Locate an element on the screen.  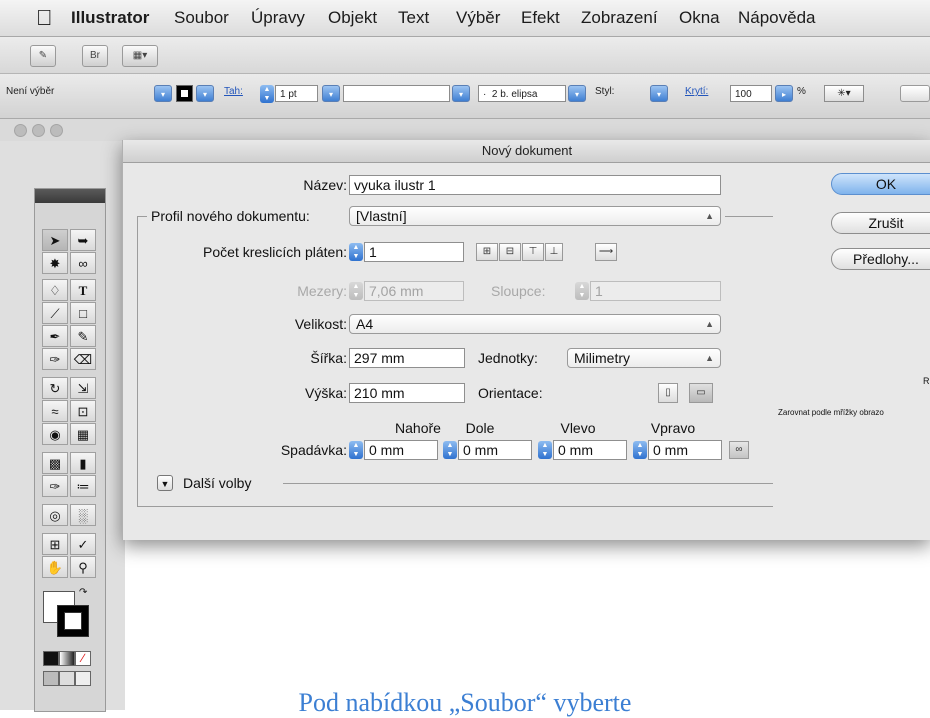
opacity-dropdown: ▸ is located at coordinates (784, 93).